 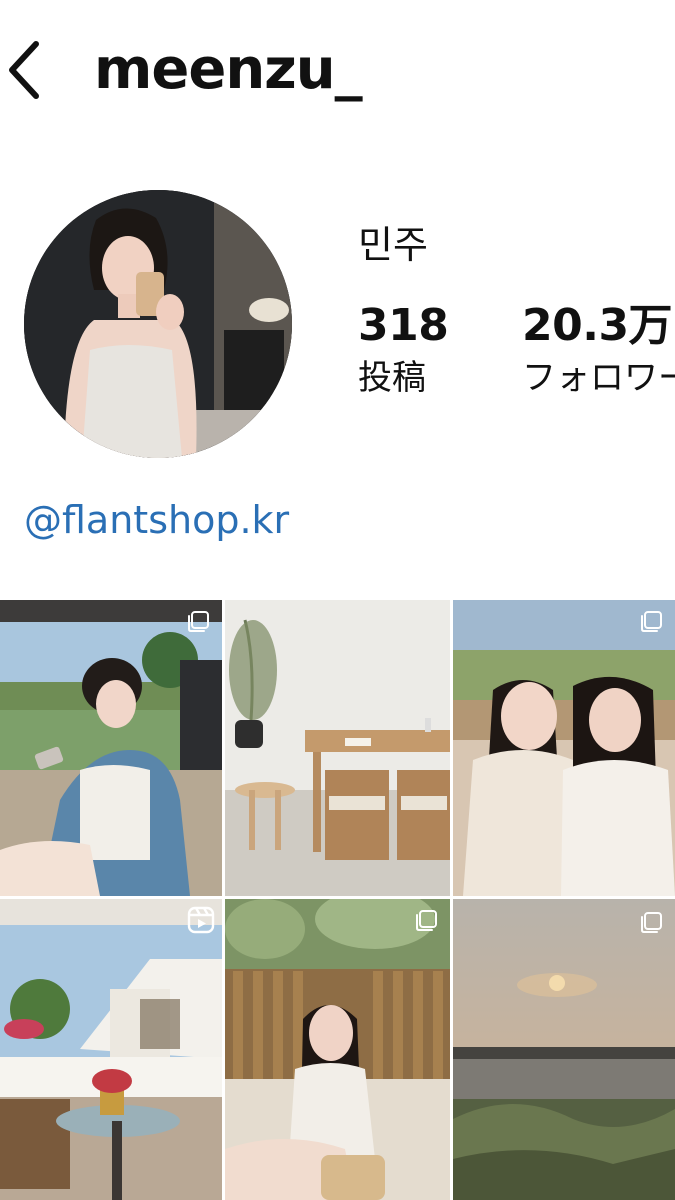 I want to click on posts-count: 318, so click(x=403, y=325).